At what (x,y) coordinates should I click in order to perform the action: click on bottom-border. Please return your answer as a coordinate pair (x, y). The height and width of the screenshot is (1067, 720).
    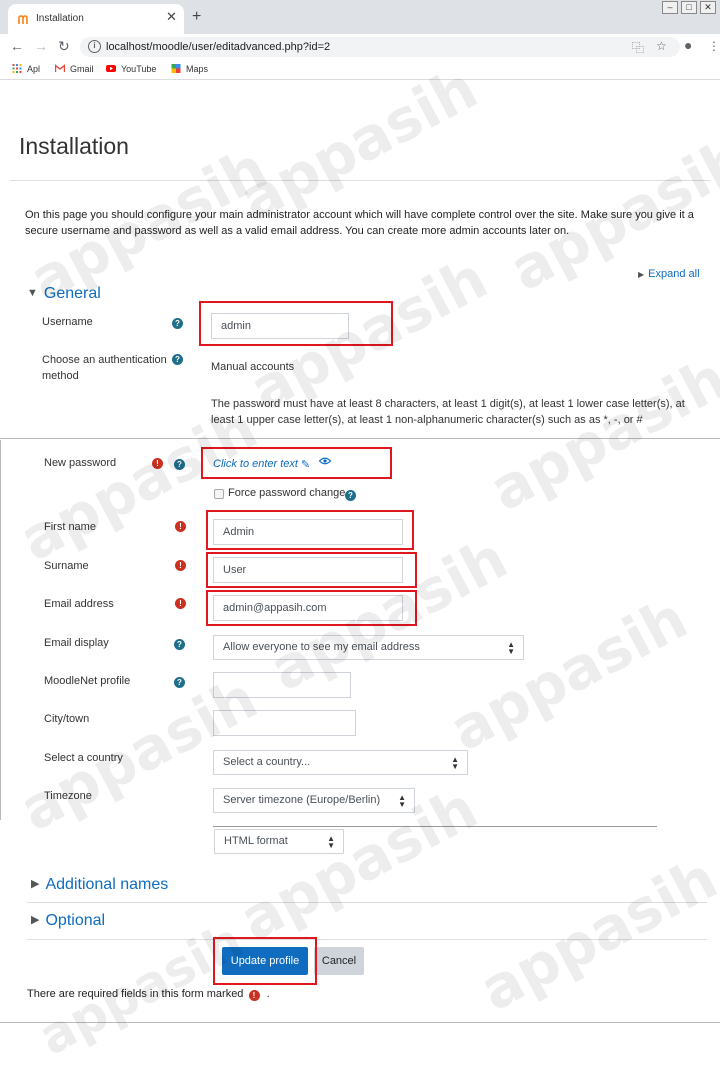
    Looking at the image, I should click on (360, 1022).